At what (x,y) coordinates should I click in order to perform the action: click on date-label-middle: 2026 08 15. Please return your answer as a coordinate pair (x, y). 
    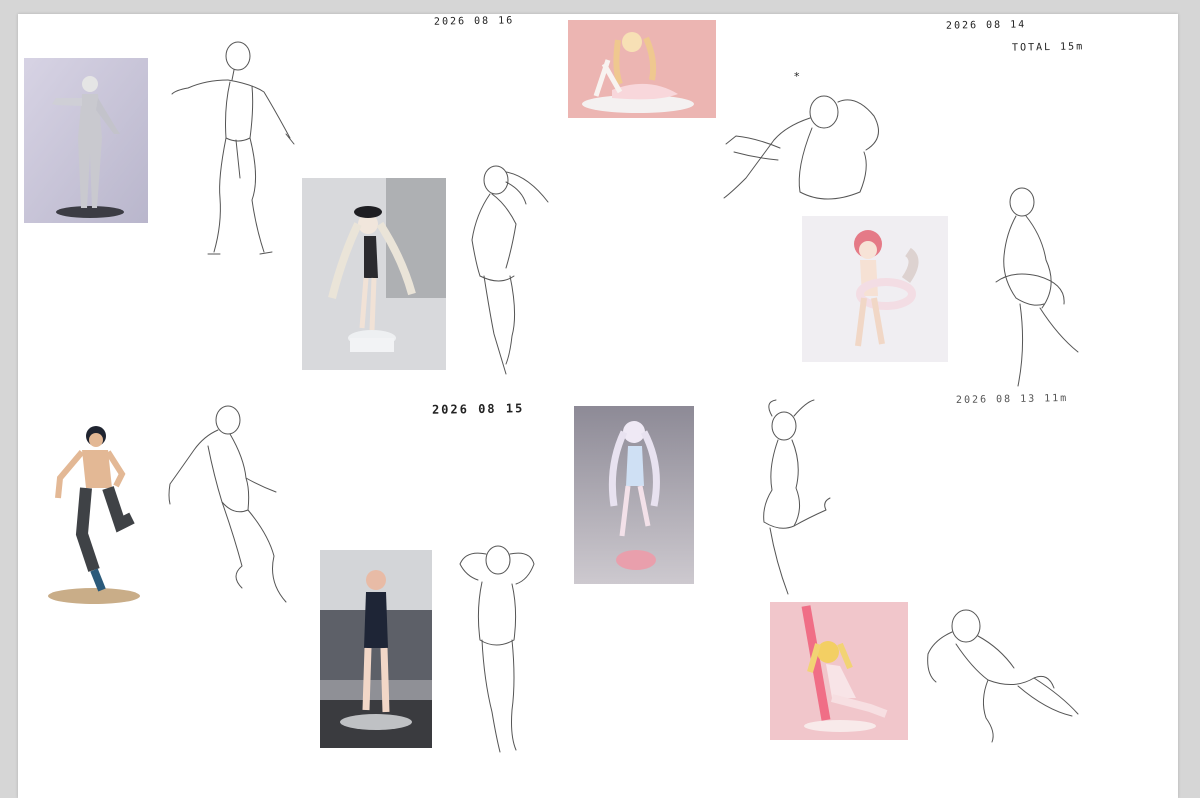
    Looking at the image, I should click on (478, 409).